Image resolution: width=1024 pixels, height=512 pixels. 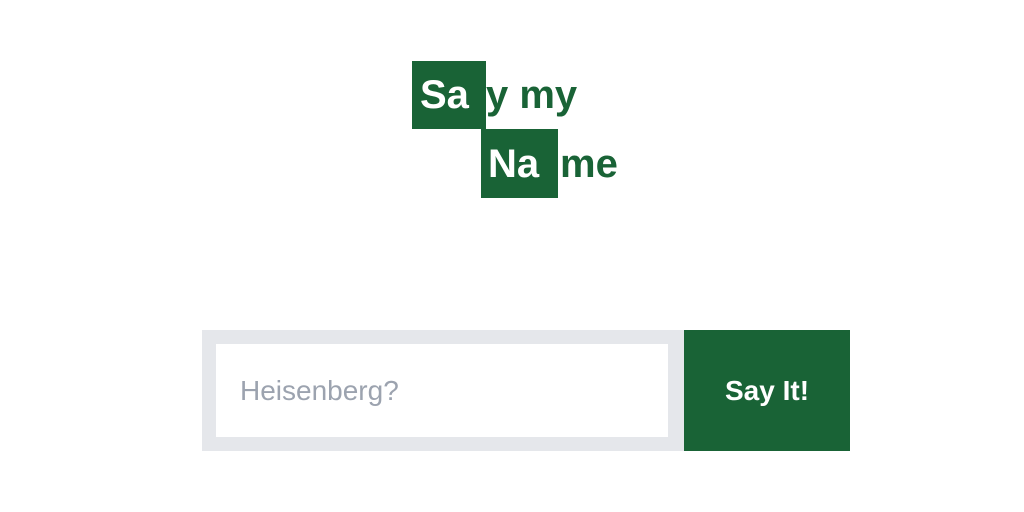 What do you see at coordinates (589, 164) in the screenshot?
I see `logo-text-line2: me` at bounding box center [589, 164].